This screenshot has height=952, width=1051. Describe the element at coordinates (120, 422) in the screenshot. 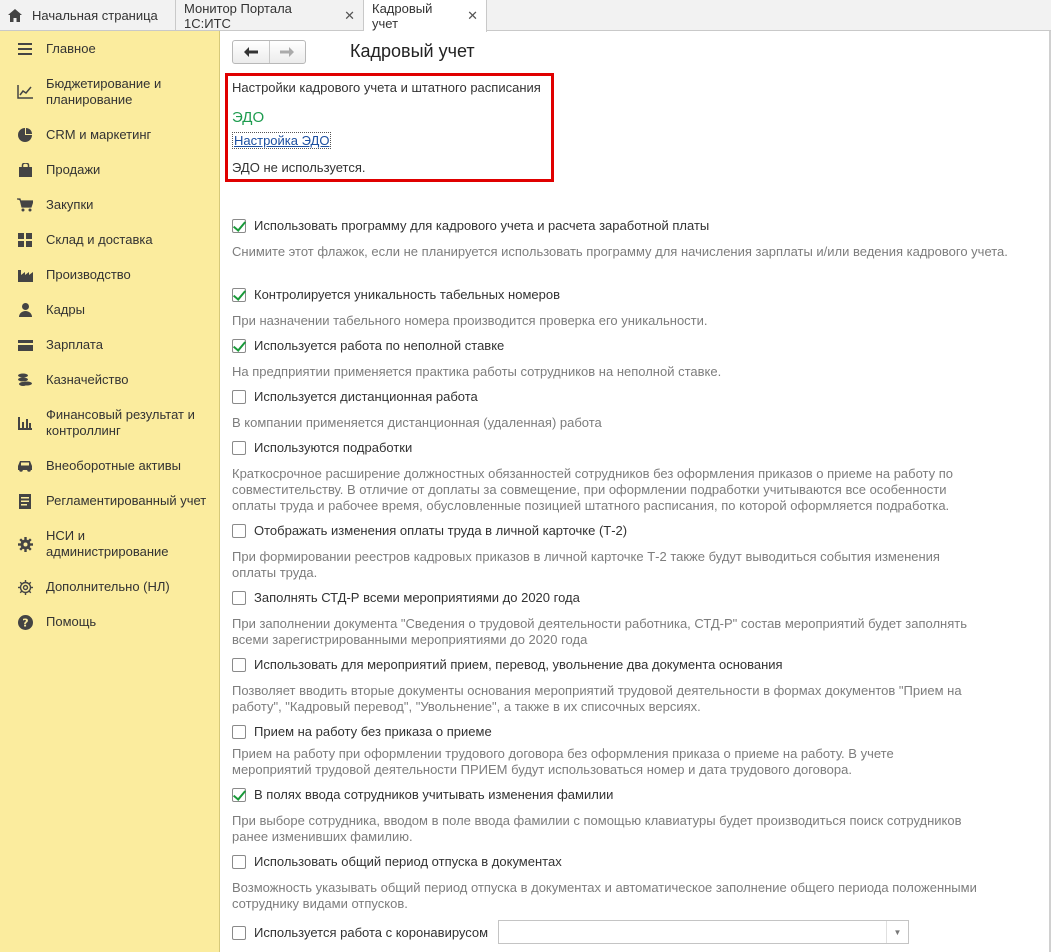

I see `sidebar-item-label: Финансовый результат и контроллинг` at that location.